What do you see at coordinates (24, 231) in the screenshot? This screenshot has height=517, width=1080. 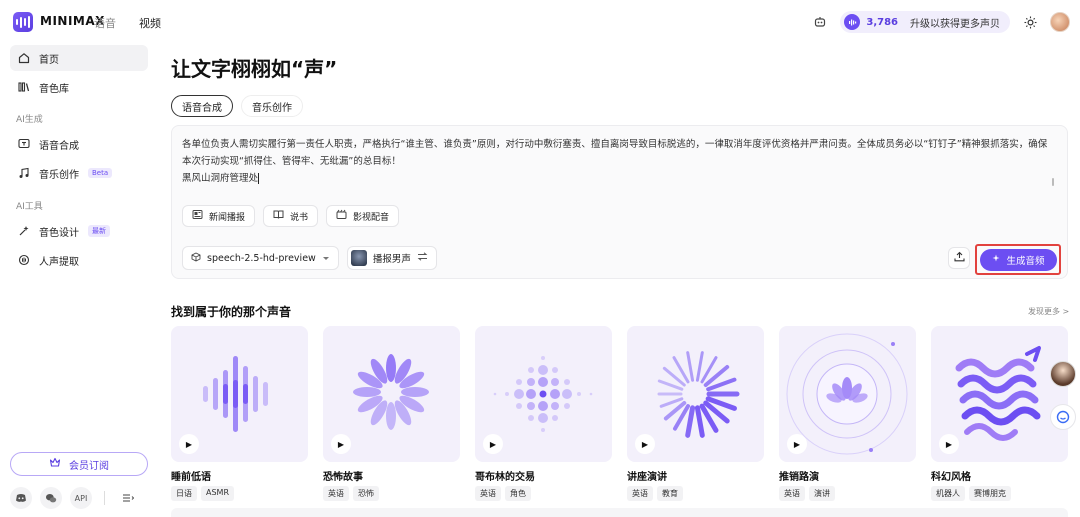 I see `voice-design-icon` at bounding box center [24, 231].